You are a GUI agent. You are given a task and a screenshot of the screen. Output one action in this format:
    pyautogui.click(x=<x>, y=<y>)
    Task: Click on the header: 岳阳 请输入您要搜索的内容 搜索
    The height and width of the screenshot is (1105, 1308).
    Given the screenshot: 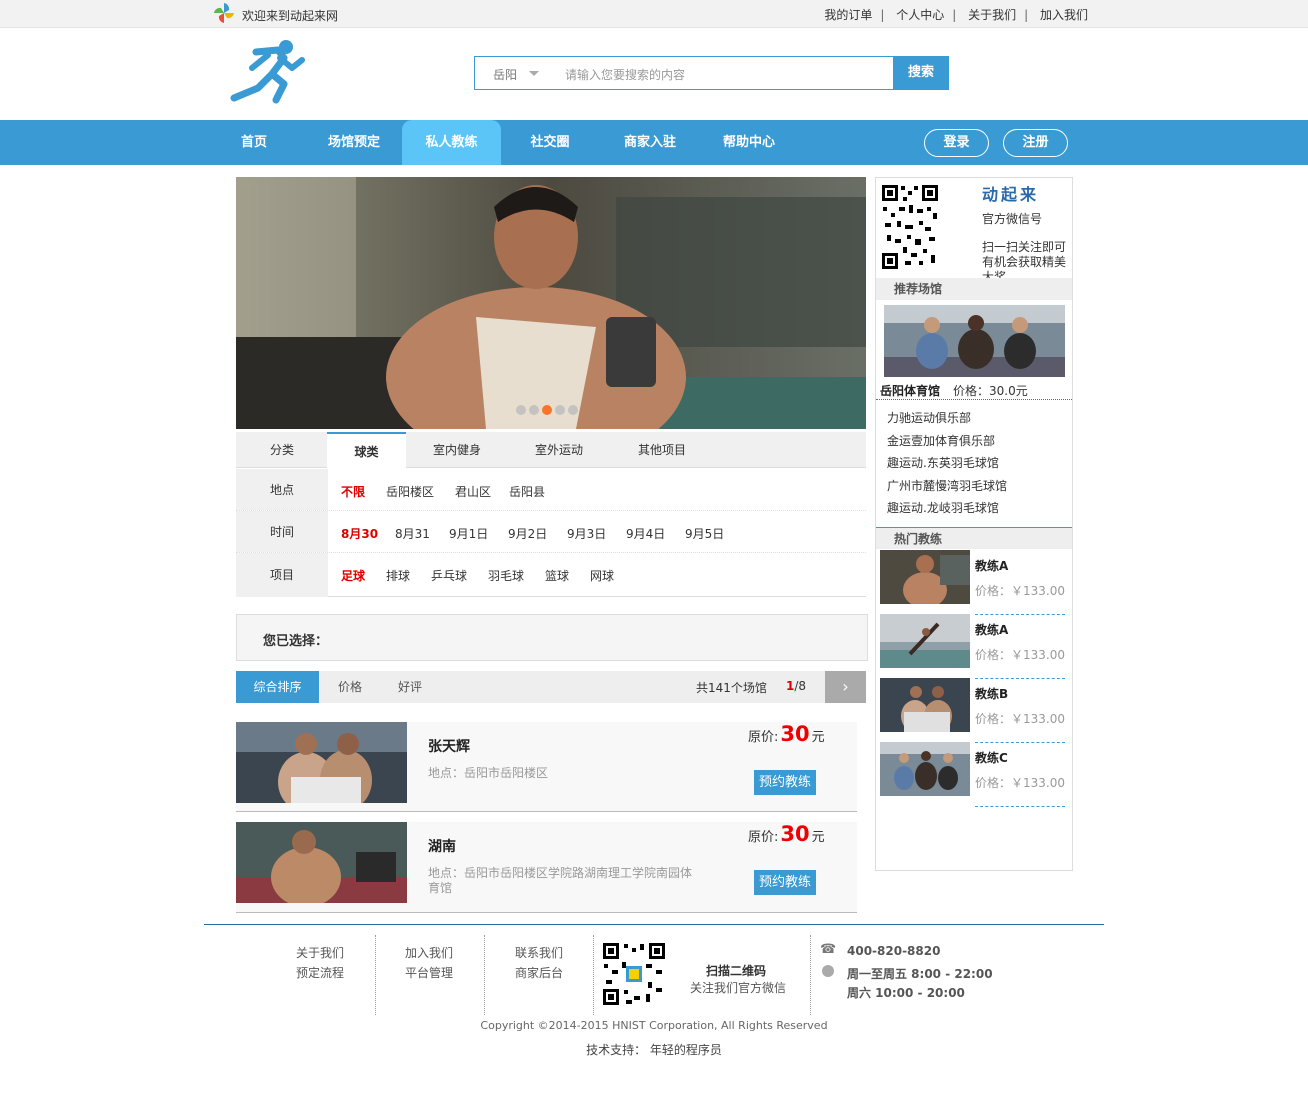 What is the action you would take?
    pyautogui.click(x=654, y=74)
    